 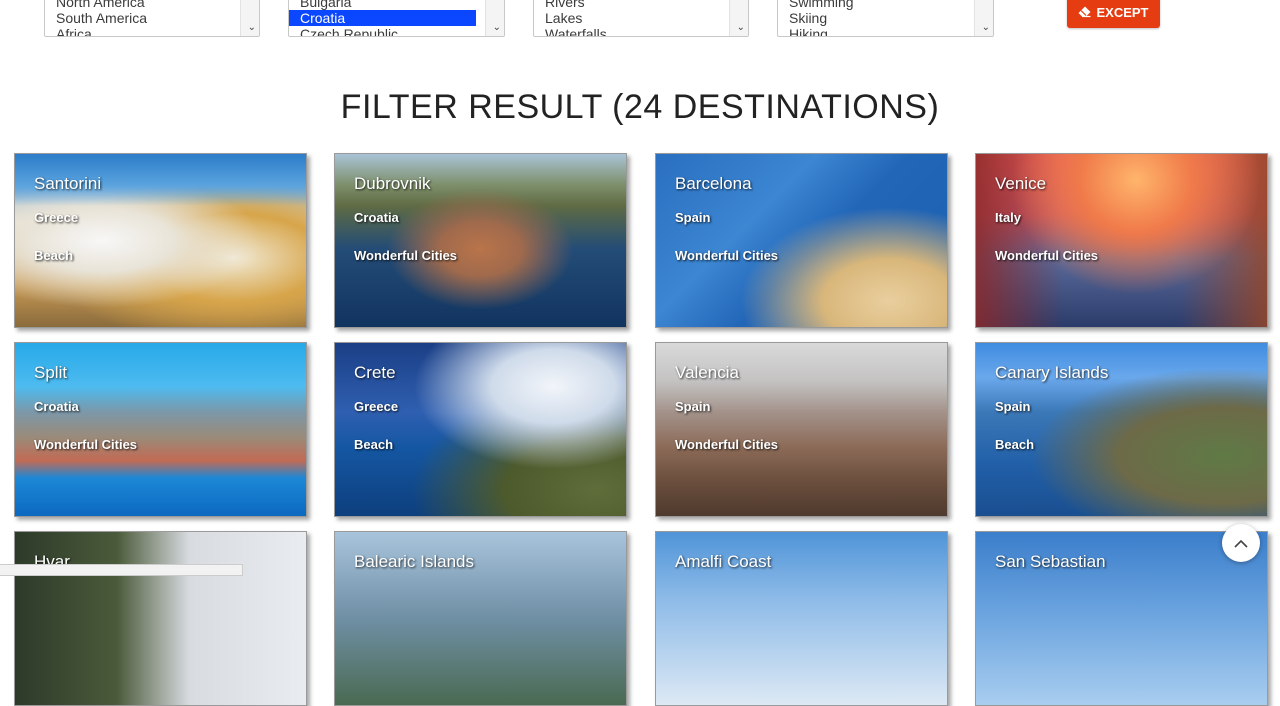 I want to click on list-option: South America, so click(x=152, y=18).